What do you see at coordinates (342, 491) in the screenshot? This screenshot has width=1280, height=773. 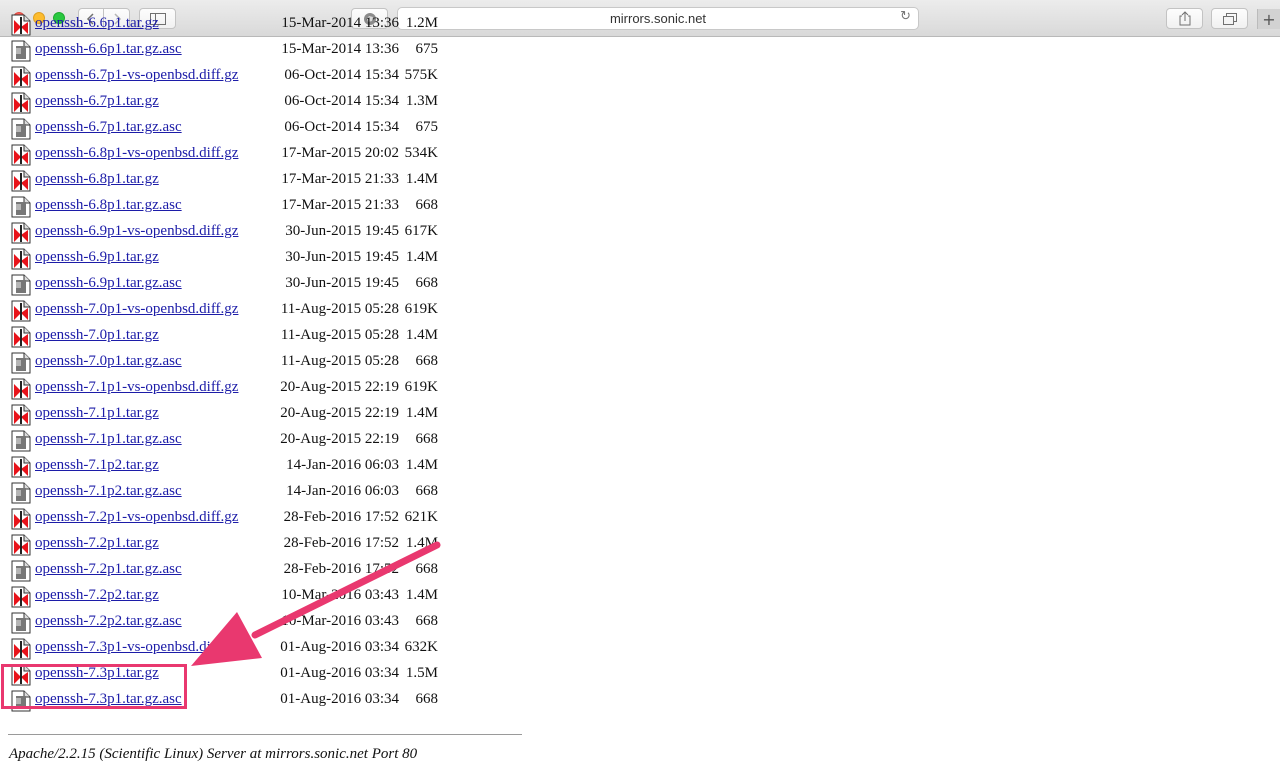 I see `file-date: 14-Jan-2016 06:03` at bounding box center [342, 491].